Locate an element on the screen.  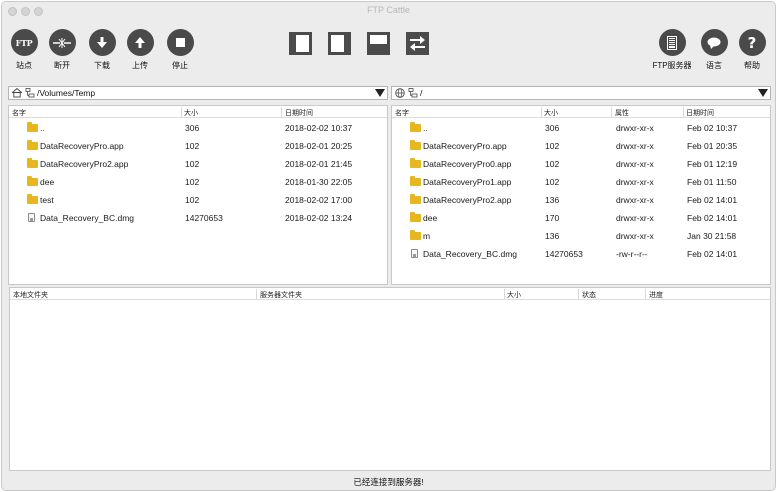
ftp-server-label: FTP服务器 is located at coordinates (672, 65).